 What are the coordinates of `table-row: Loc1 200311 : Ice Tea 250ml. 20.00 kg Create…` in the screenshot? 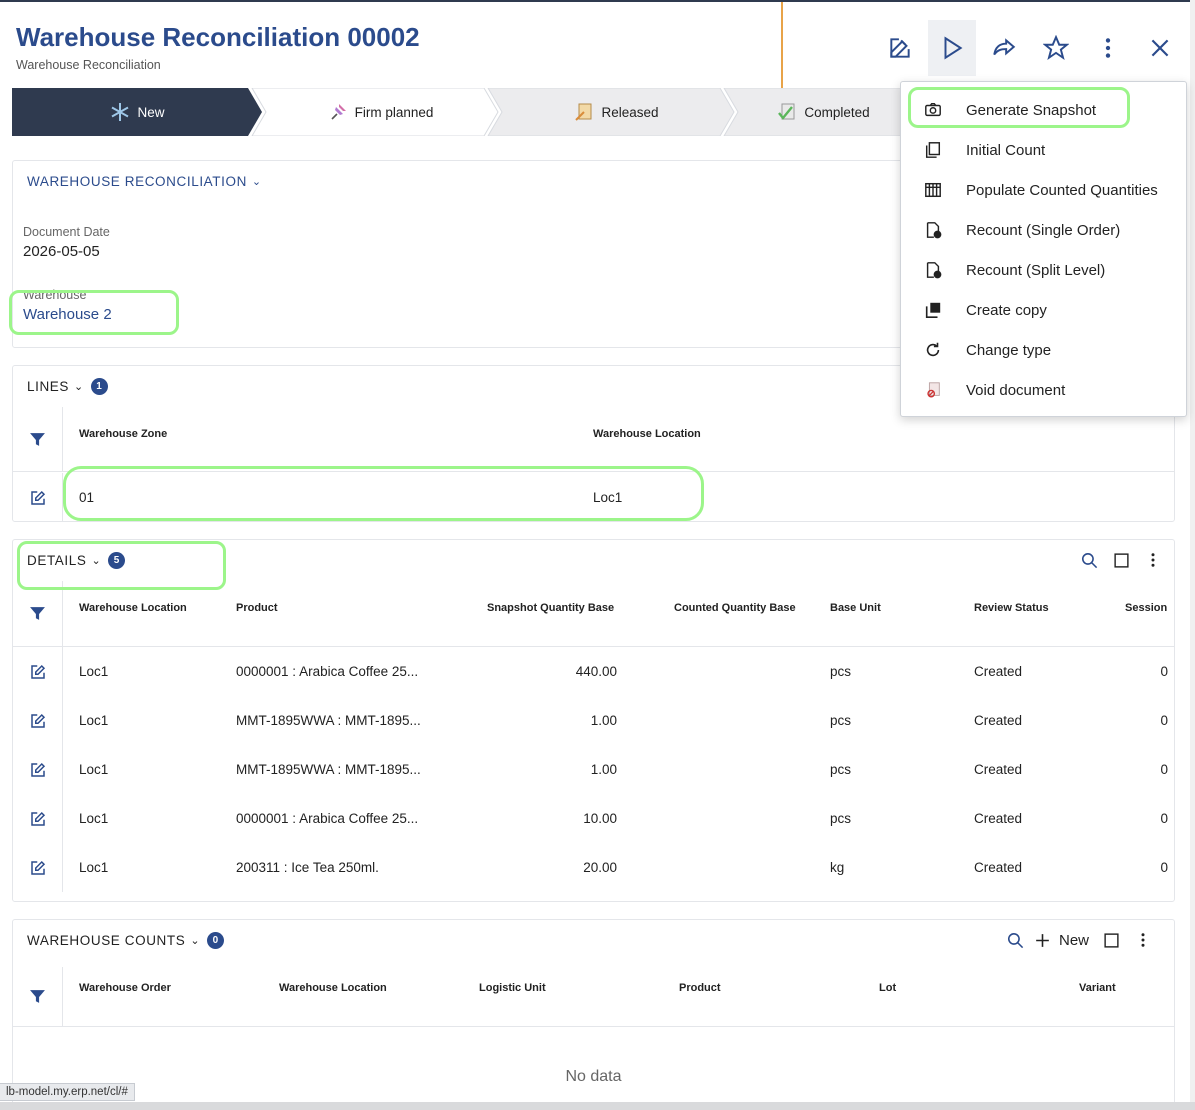 It's located at (593, 867).